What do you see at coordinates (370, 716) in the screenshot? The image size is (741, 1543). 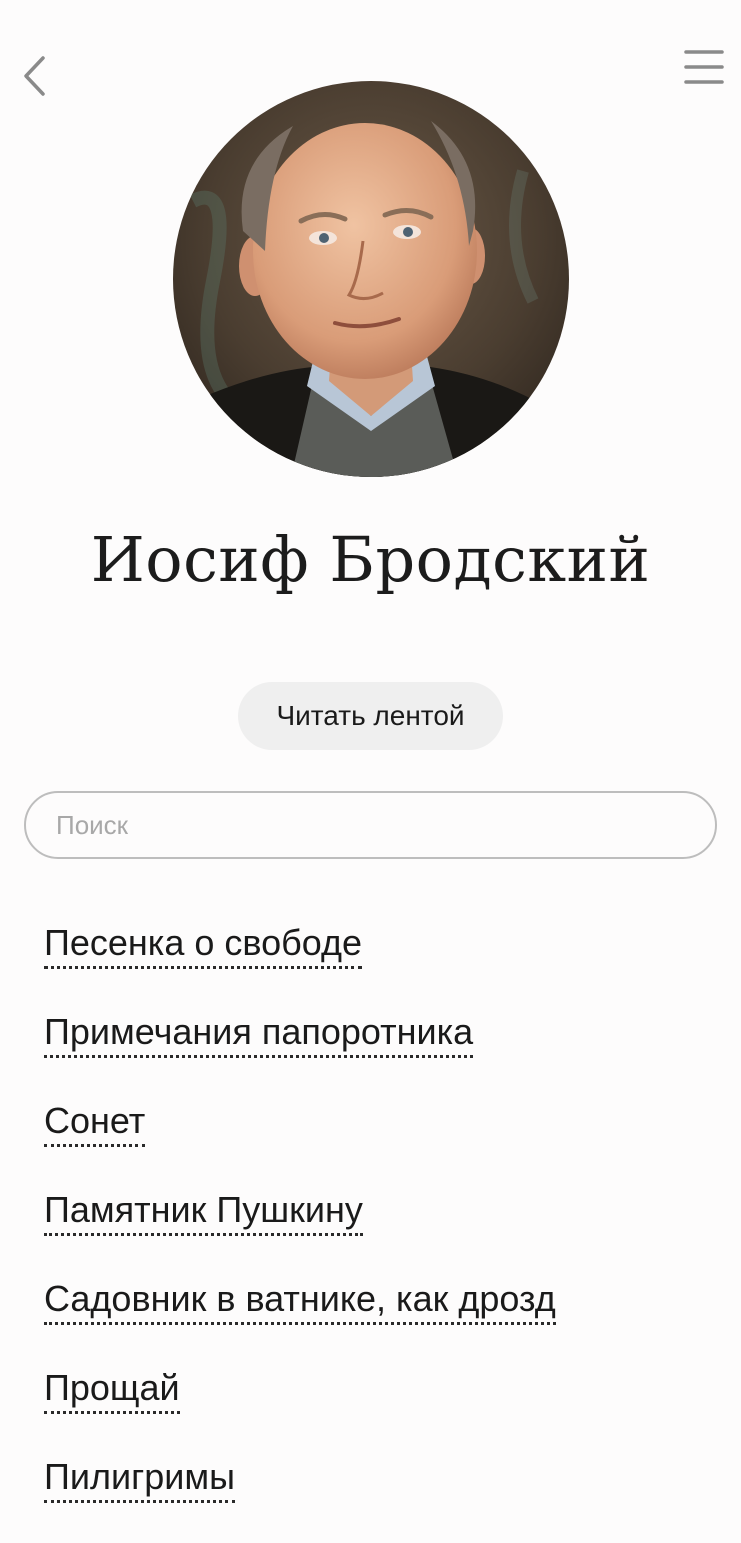 I see `read-feed-button: Читать лентой` at bounding box center [370, 716].